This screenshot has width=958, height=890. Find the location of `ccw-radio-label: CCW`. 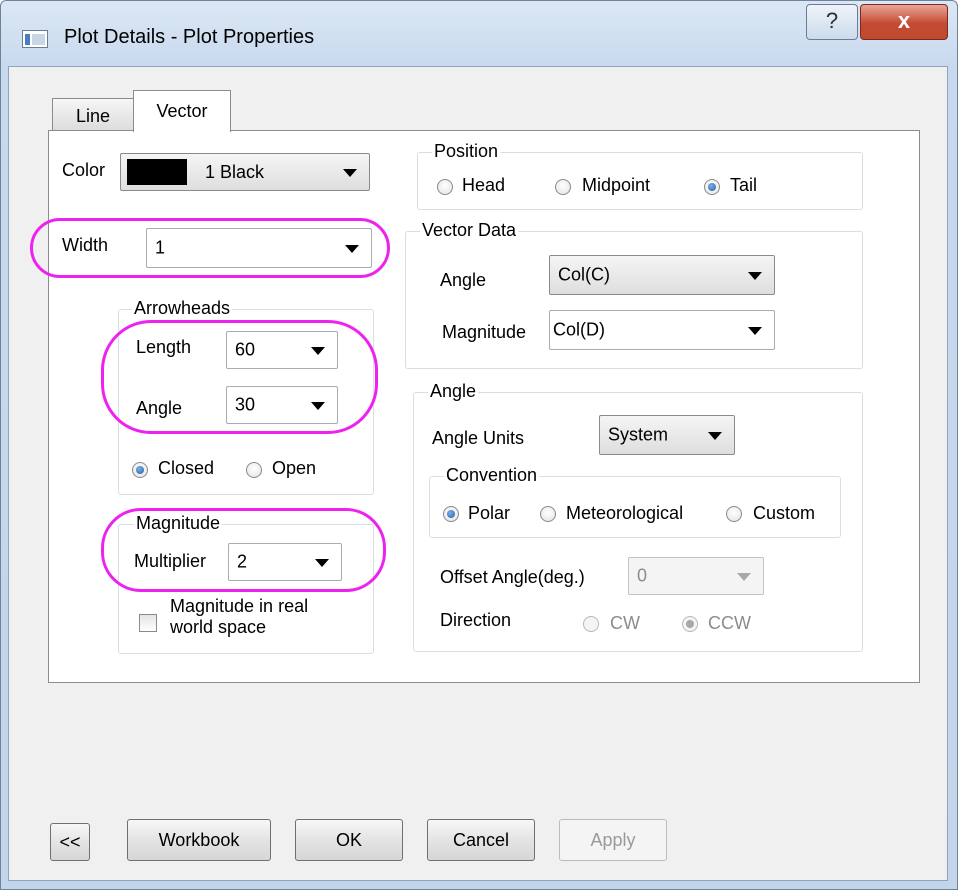

ccw-radio-label: CCW is located at coordinates (729, 623).